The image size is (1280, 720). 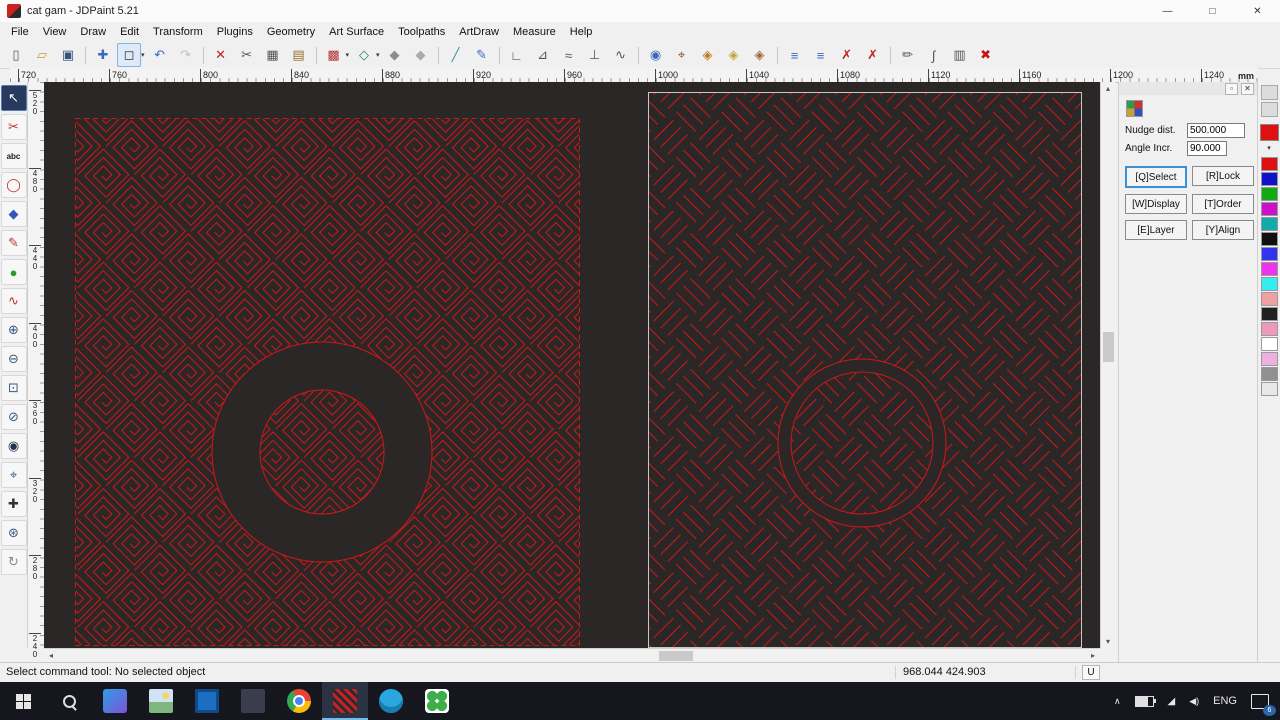 I want to click on outline-tool-icon: ◯, so click(x=13, y=185).